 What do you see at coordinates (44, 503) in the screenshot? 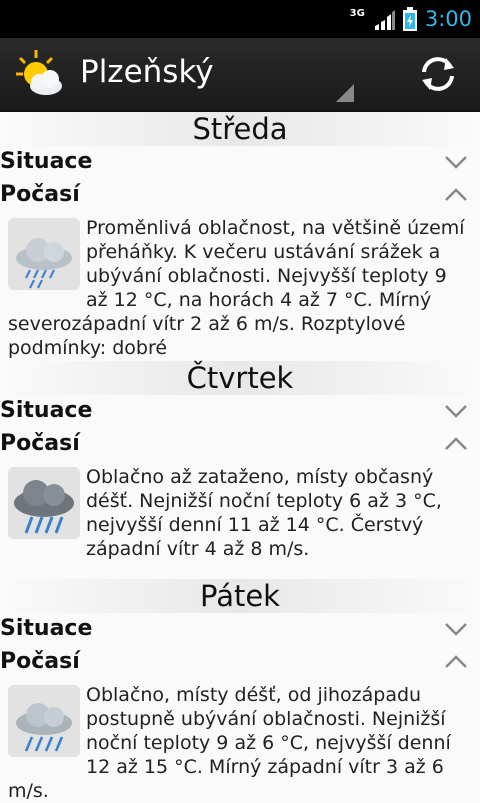
I see `heavy-rain-icon` at bounding box center [44, 503].